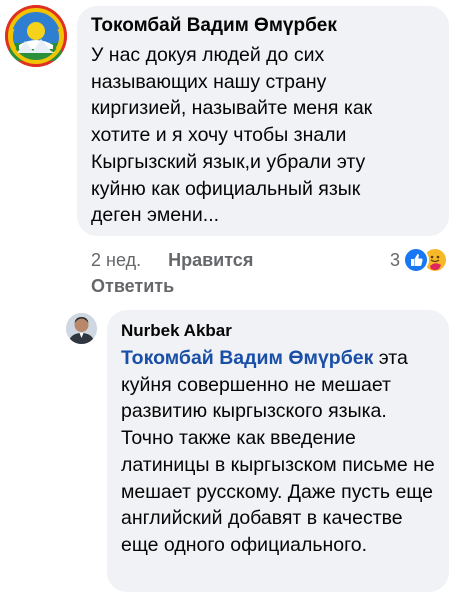  I want to click on user-photo-avatar, so click(81, 328).